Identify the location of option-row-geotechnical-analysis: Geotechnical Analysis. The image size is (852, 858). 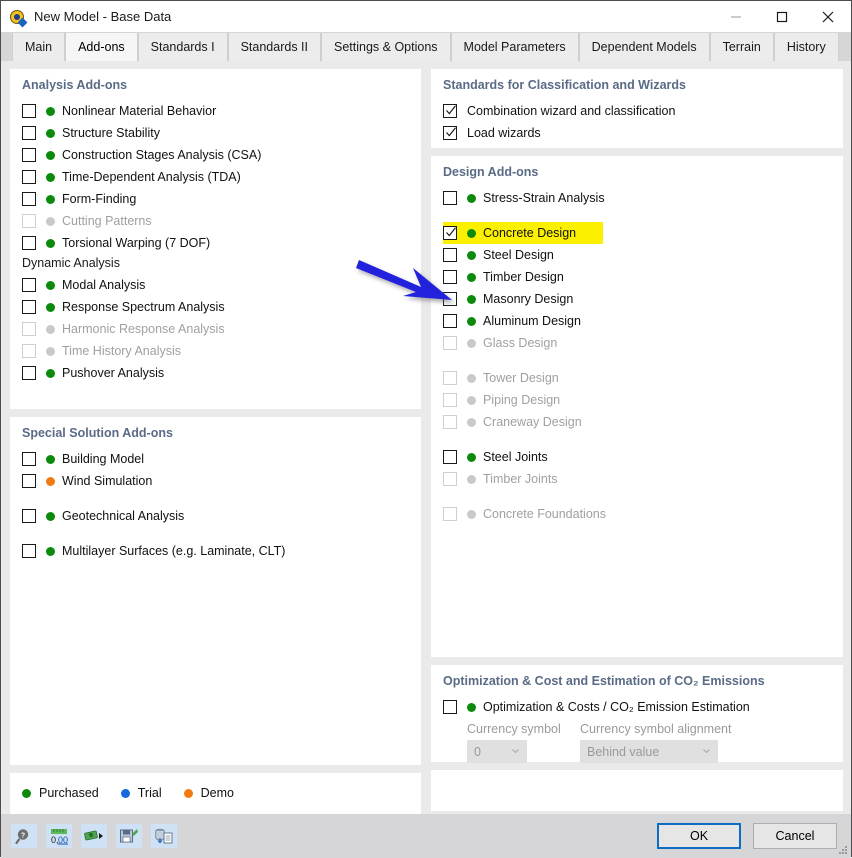
(215, 516).